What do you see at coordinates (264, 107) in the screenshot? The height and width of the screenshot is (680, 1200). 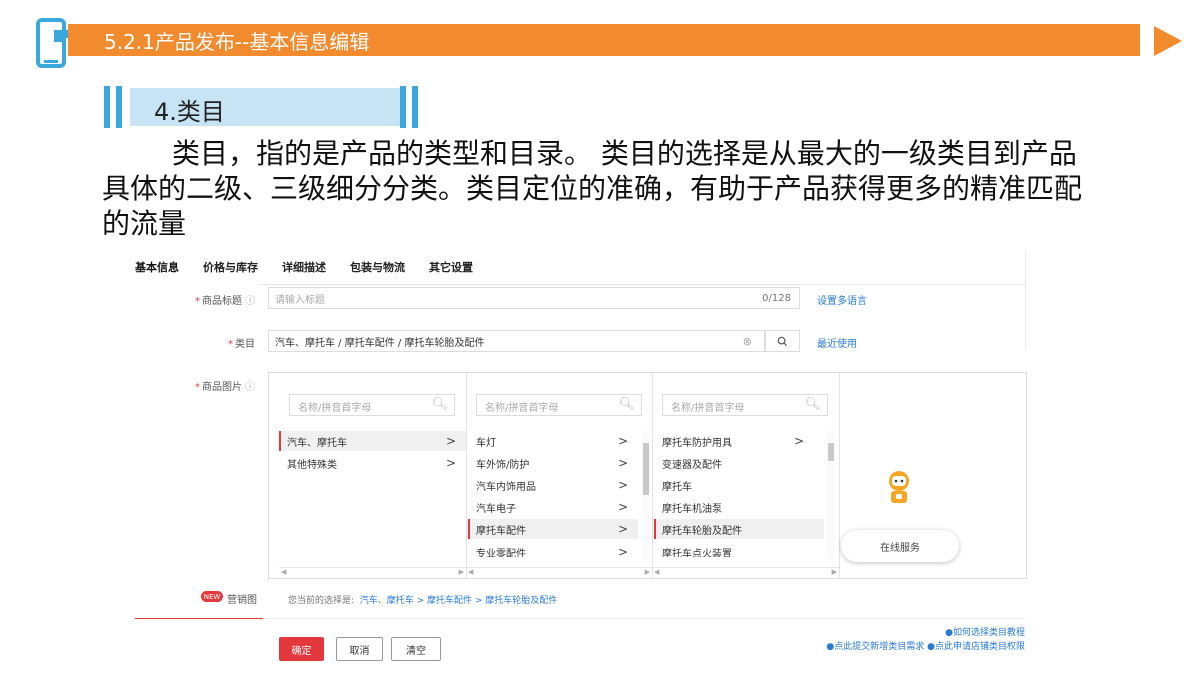 I see `section-heading: 4.类目` at bounding box center [264, 107].